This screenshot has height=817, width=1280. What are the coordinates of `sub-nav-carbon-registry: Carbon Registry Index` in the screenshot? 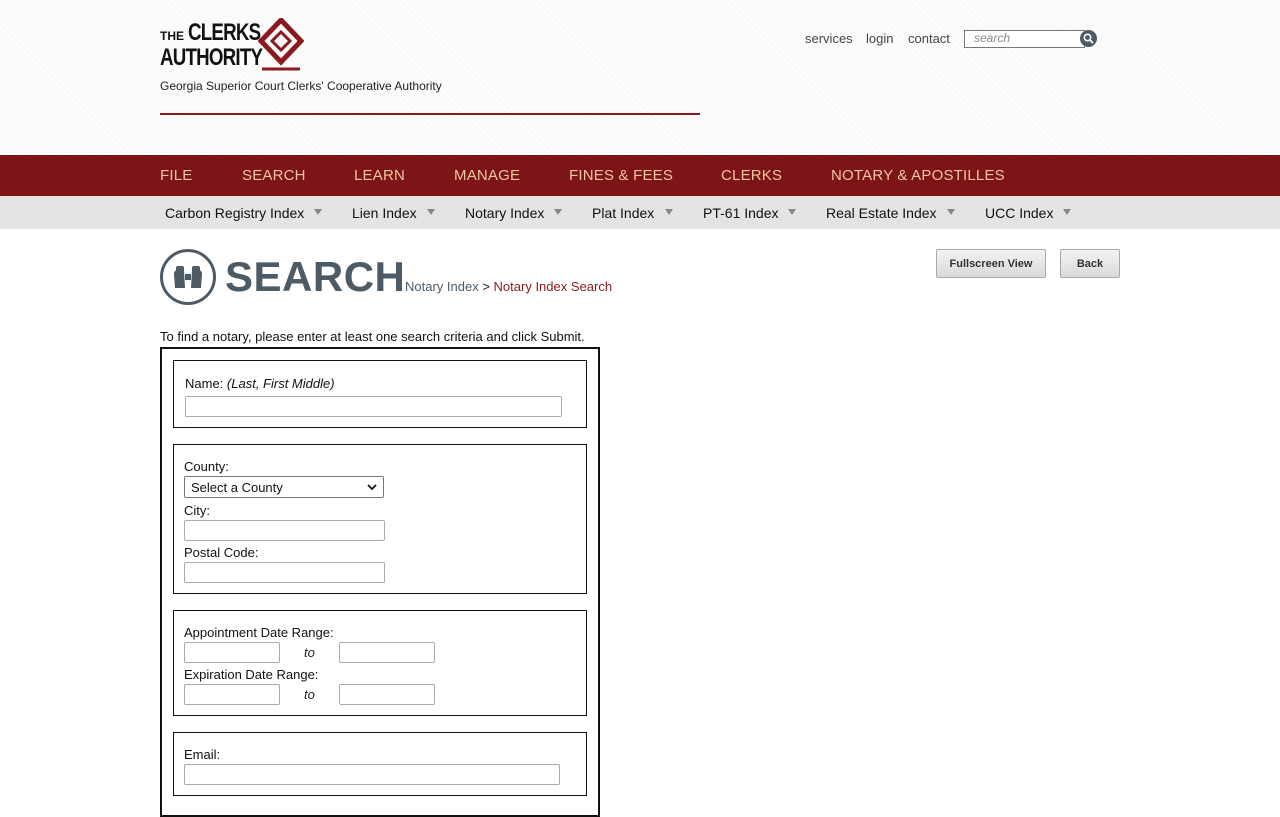 It's located at (234, 213).